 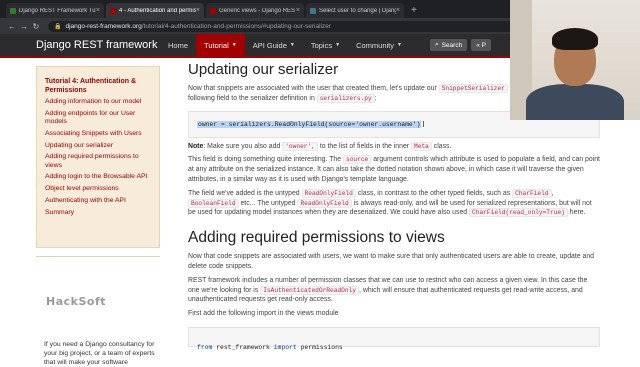 What do you see at coordinates (99, 177) in the screenshot?
I see `toc-link: Adding login to the Browsable API` at bounding box center [99, 177].